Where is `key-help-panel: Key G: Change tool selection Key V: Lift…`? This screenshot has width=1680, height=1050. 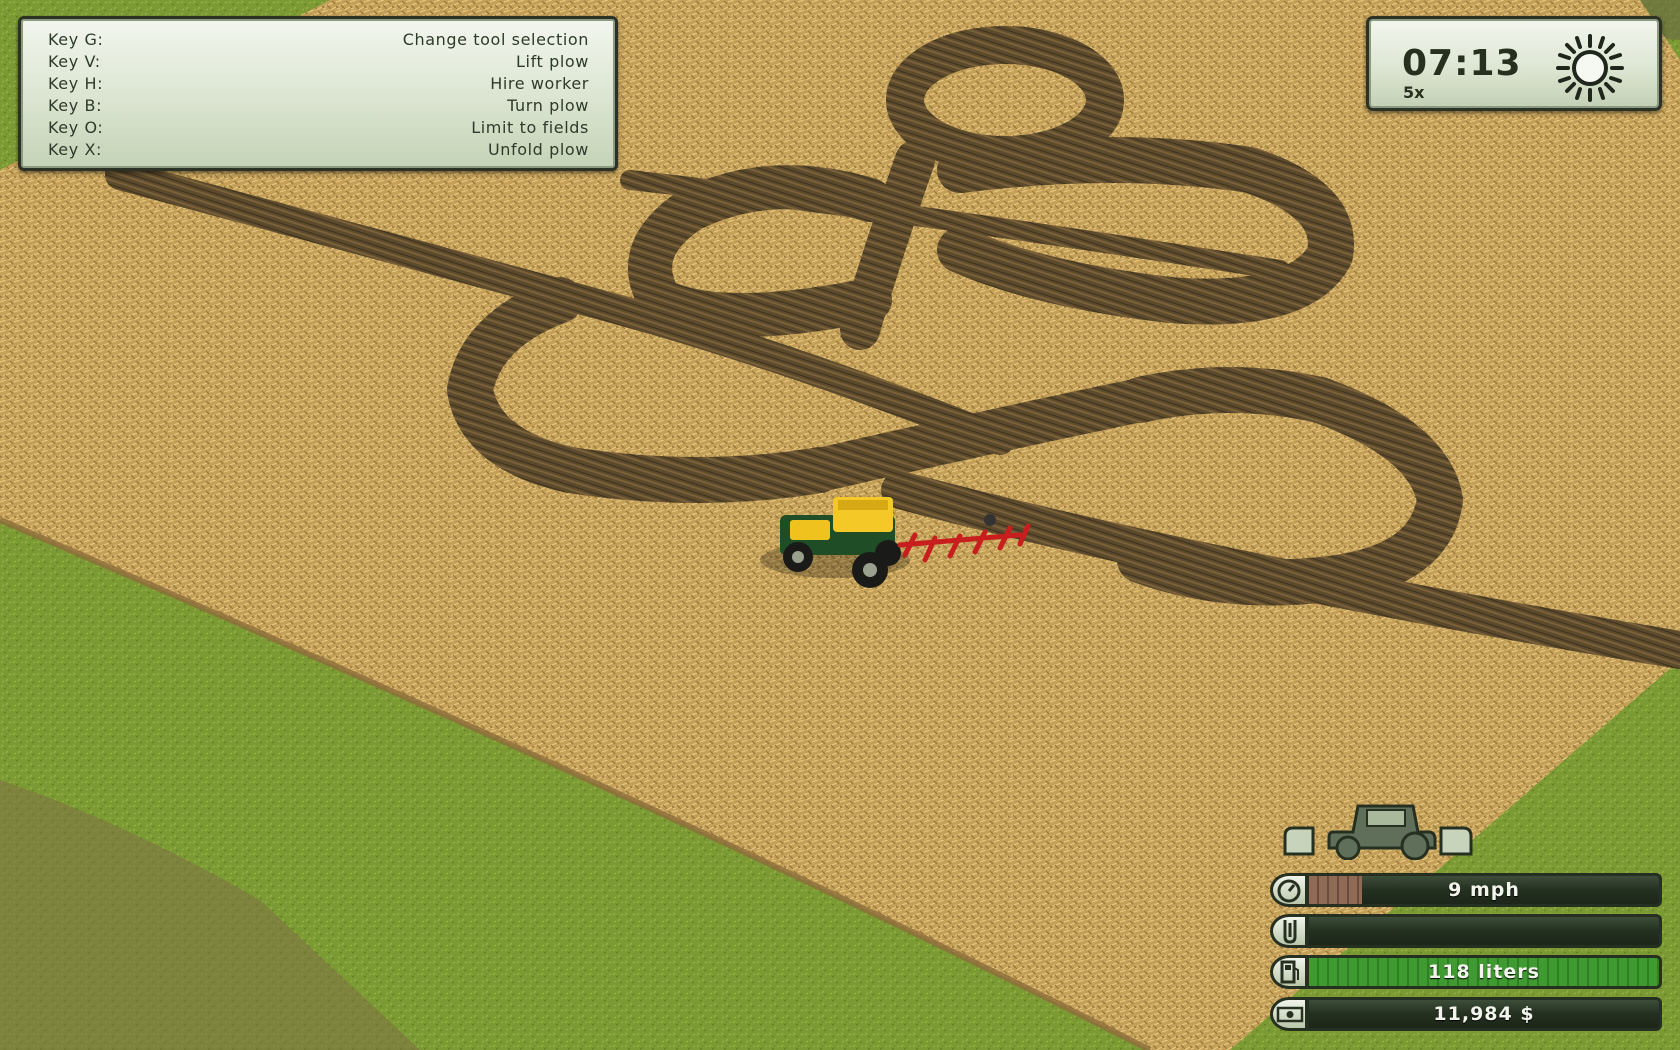 key-help-panel: Key G: Change tool selection Key V: Lift… is located at coordinates (318, 93).